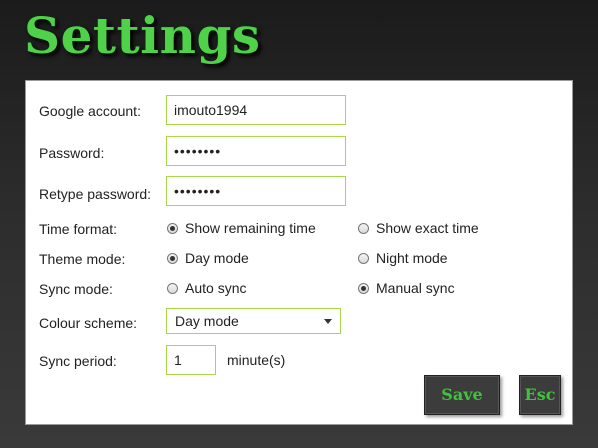 This screenshot has width=598, height=448. I want to click on google-account-label: Google account:, so click(90, 111).